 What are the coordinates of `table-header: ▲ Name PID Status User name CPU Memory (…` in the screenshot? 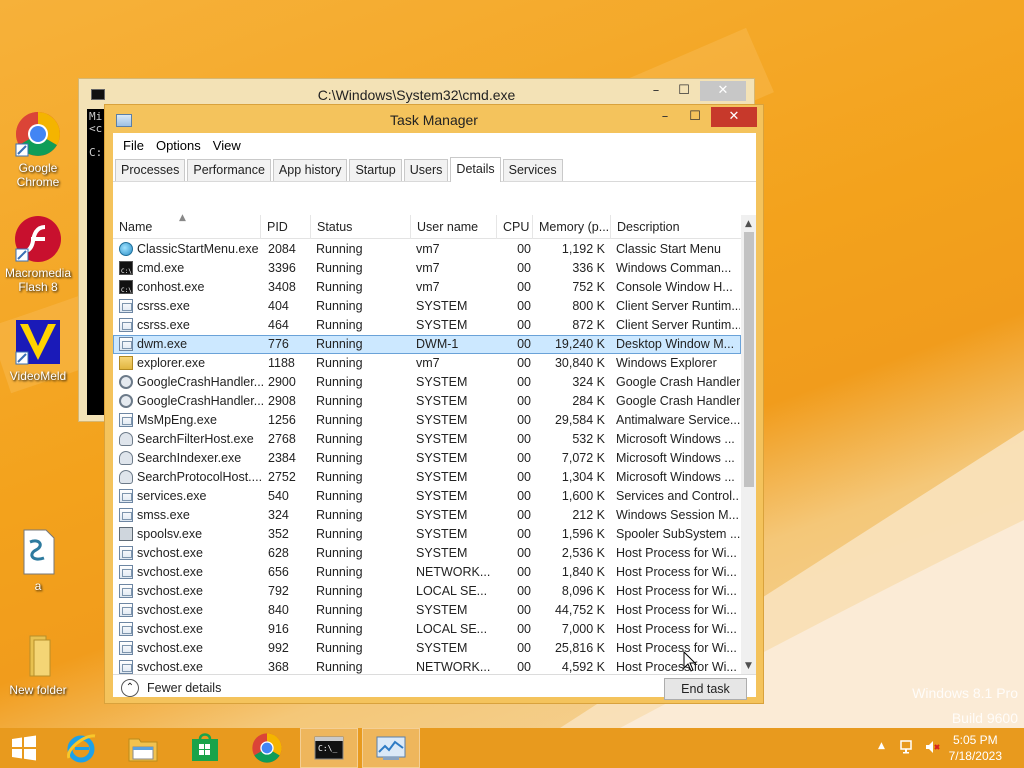 It's located at (427, 226).